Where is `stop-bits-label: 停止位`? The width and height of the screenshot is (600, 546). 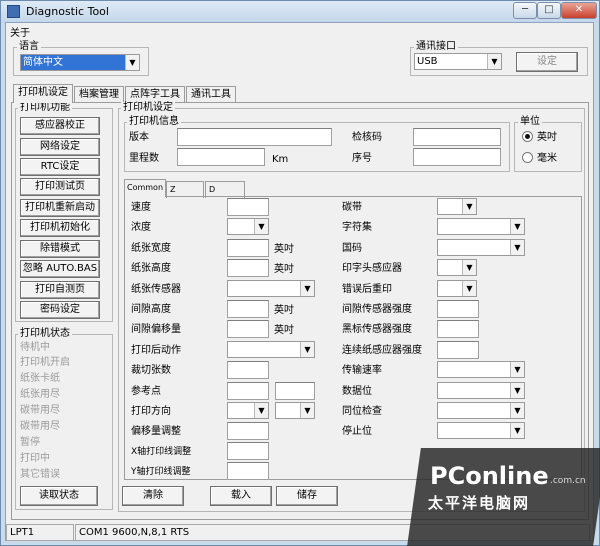 stop-bits-label: 停止位 is located at coordinates (357, 431).